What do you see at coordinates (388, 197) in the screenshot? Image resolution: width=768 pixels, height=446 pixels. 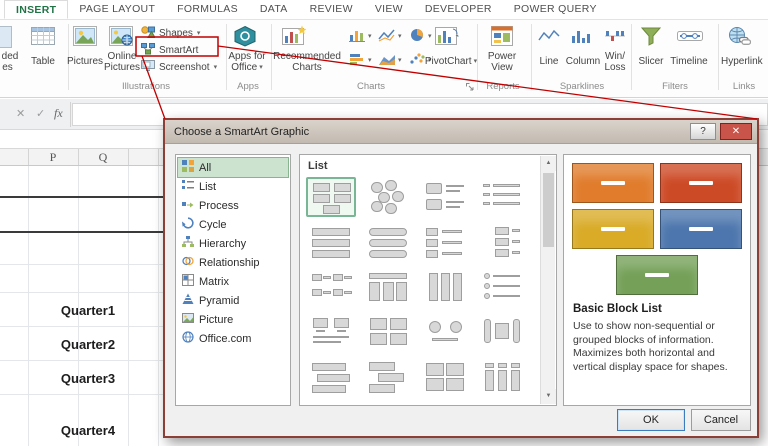 I see `layout-thumbnail-hexagons` at bounding box center [388, 197].